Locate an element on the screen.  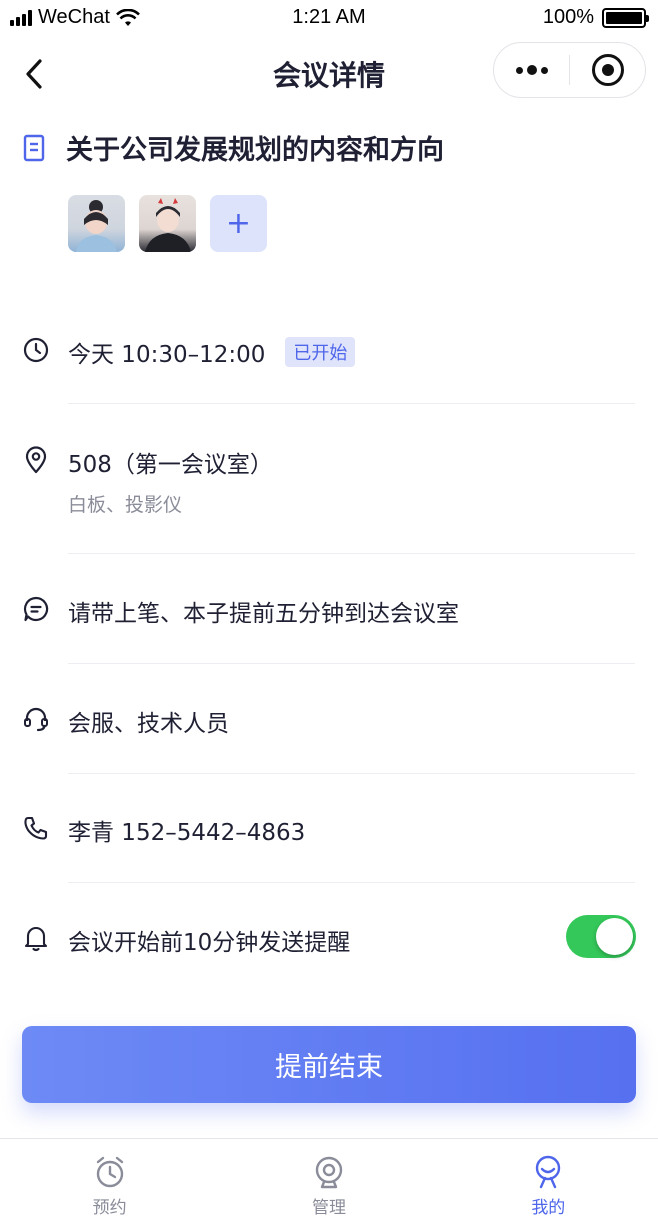
more-icon is located at coordinates (531, 70).